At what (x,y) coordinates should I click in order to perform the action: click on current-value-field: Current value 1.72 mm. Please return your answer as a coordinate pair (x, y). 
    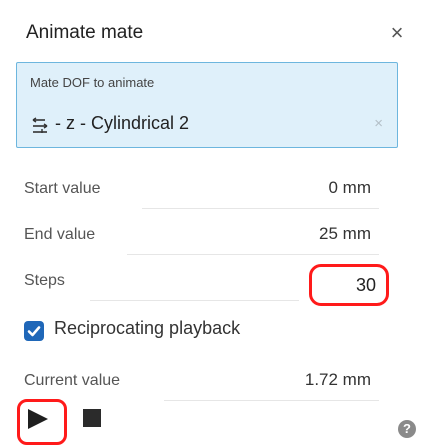
    Looking at the image, I should click on (201, 382).